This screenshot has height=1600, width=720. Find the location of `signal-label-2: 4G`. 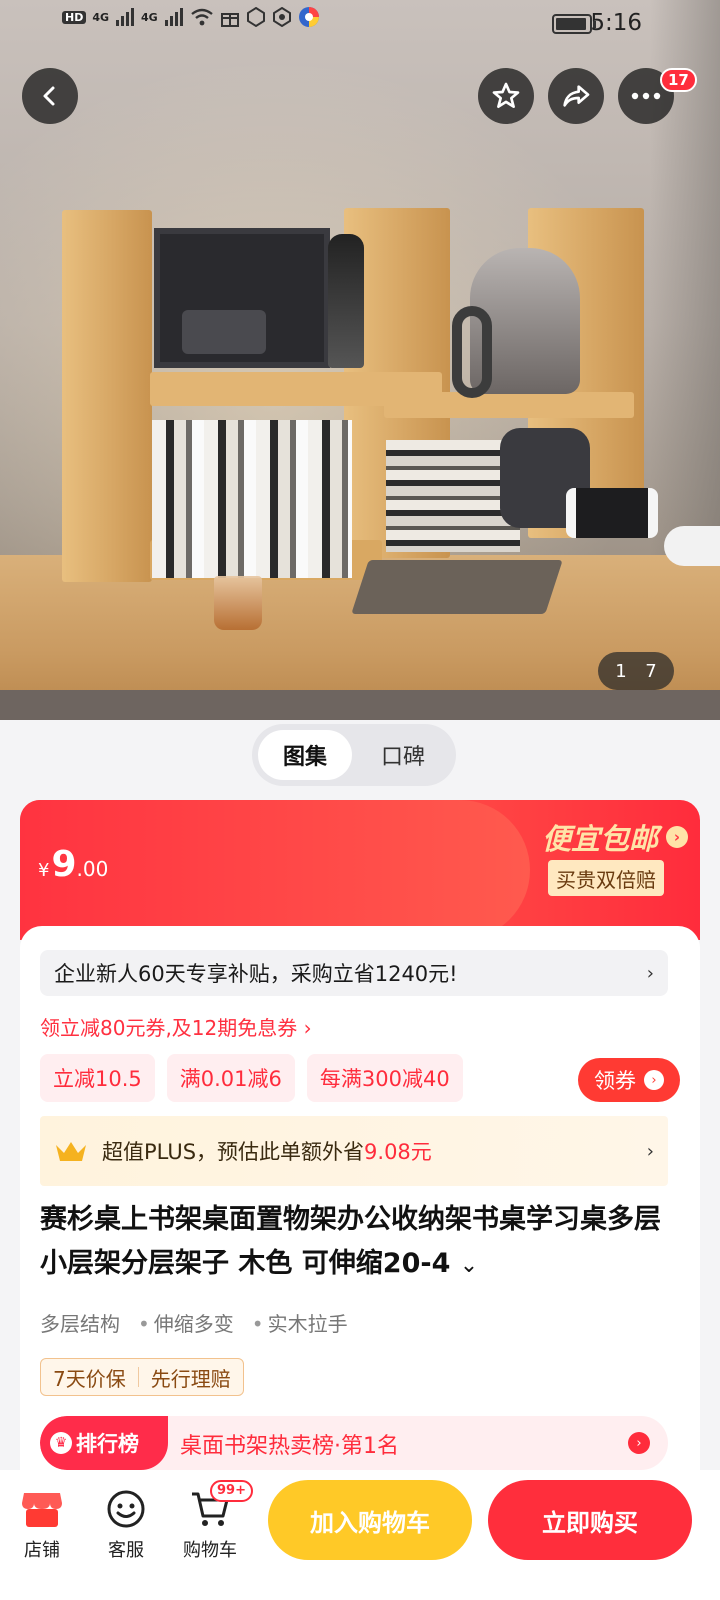

signal-label-2: 4G is located at coordinates (149, 17).